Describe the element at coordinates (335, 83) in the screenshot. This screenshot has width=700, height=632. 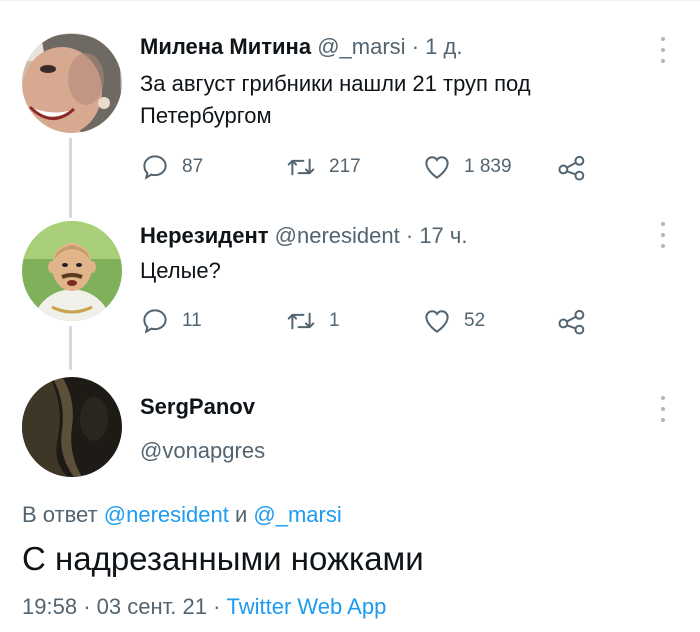
I see `tweet-text-line: За август грибники нашли 21 труп под` at that location.